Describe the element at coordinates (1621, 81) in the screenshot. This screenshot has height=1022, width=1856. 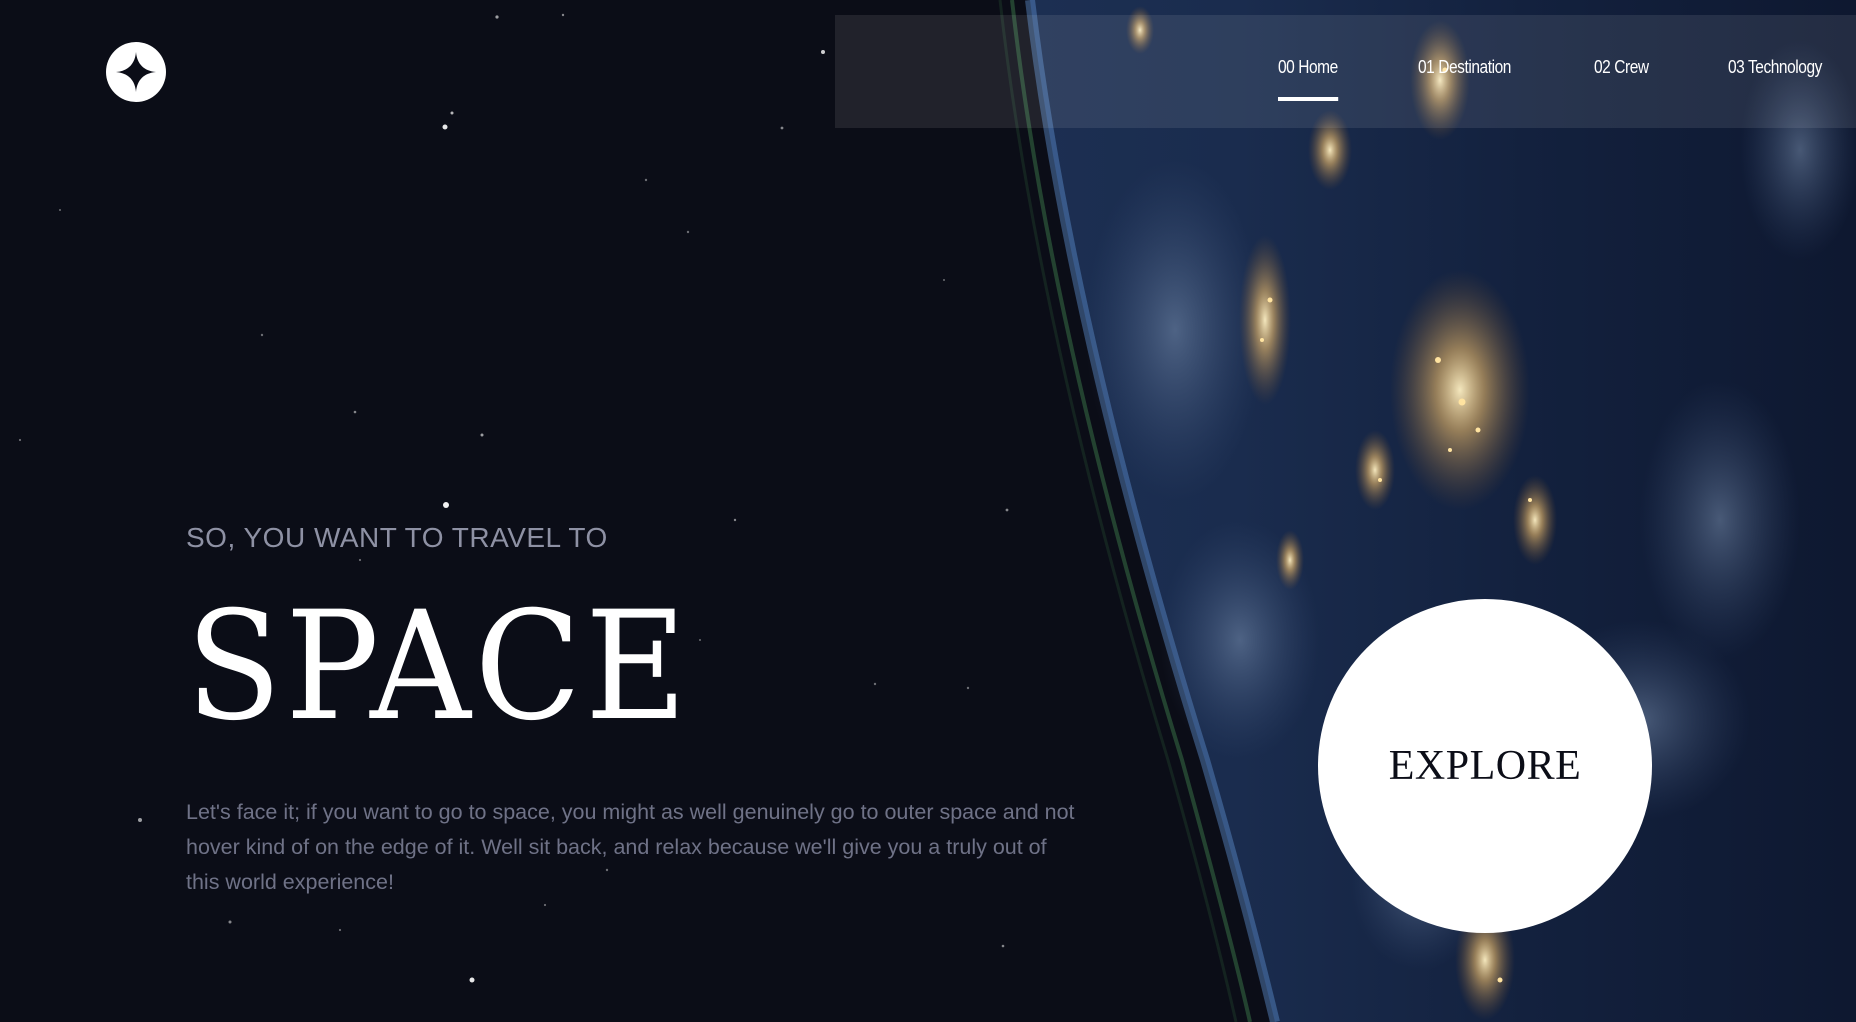
I see `nav-item-crew: 02 Crew` at that location.